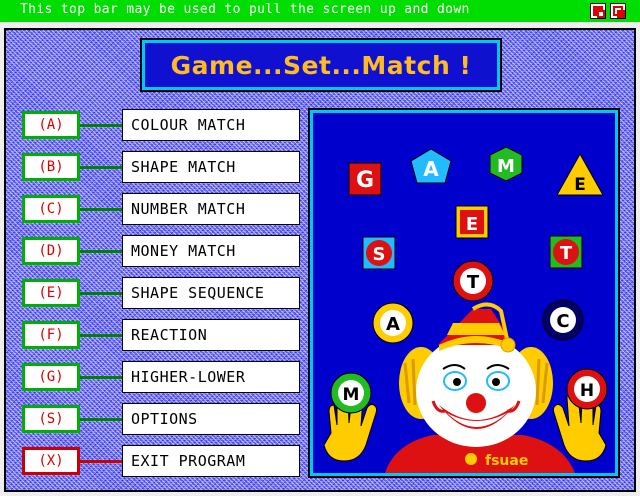 This screenshot has height=496, width=640. Describe the element at coordinates (51, 125) in the screenshot. I see `key-a-button: (A)` at that location.